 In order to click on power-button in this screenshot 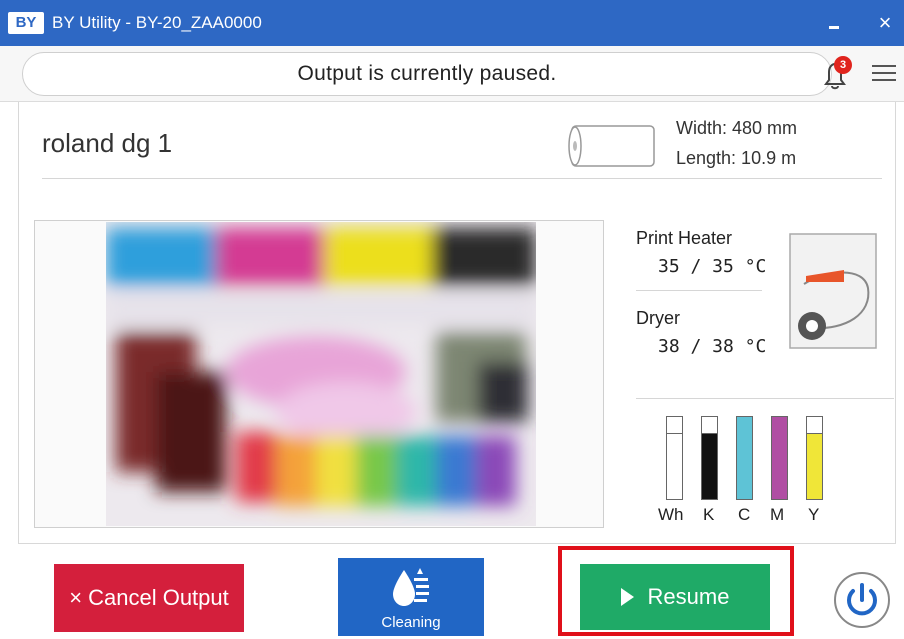, I will do `click(862, 600)`.